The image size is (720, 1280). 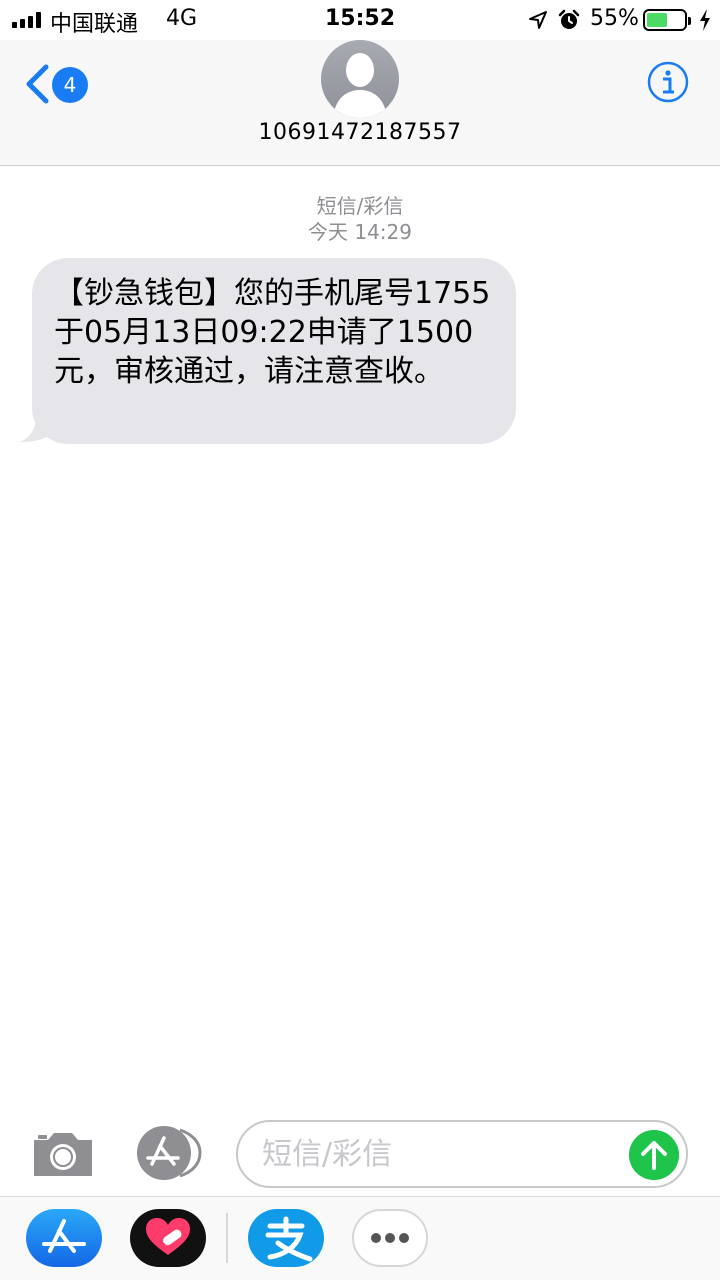 What do you see at coordinates (360, 85) in the screenshot?
I see `person-silhouette-icon` at bounding box center [360, 85].